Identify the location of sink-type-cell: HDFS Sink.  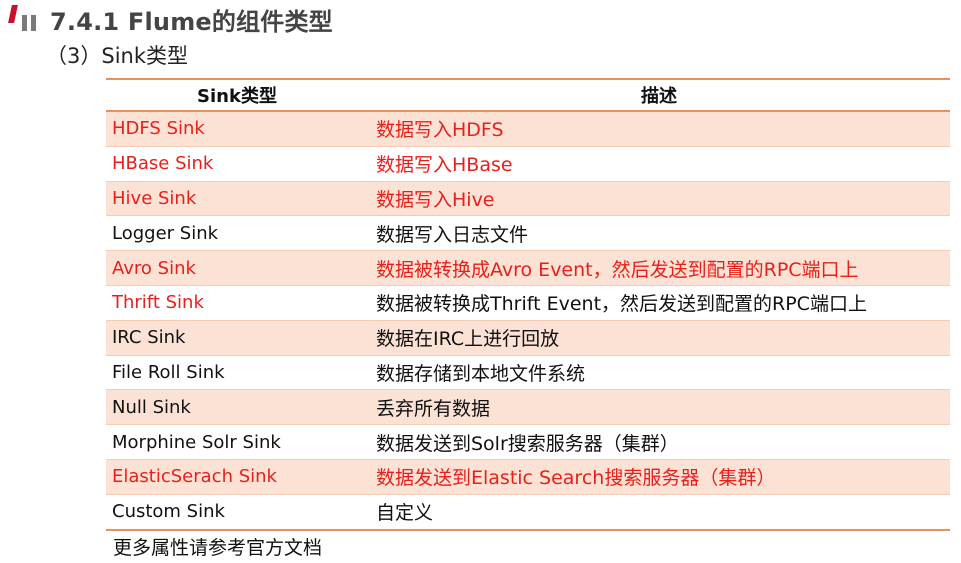
(158, 129).